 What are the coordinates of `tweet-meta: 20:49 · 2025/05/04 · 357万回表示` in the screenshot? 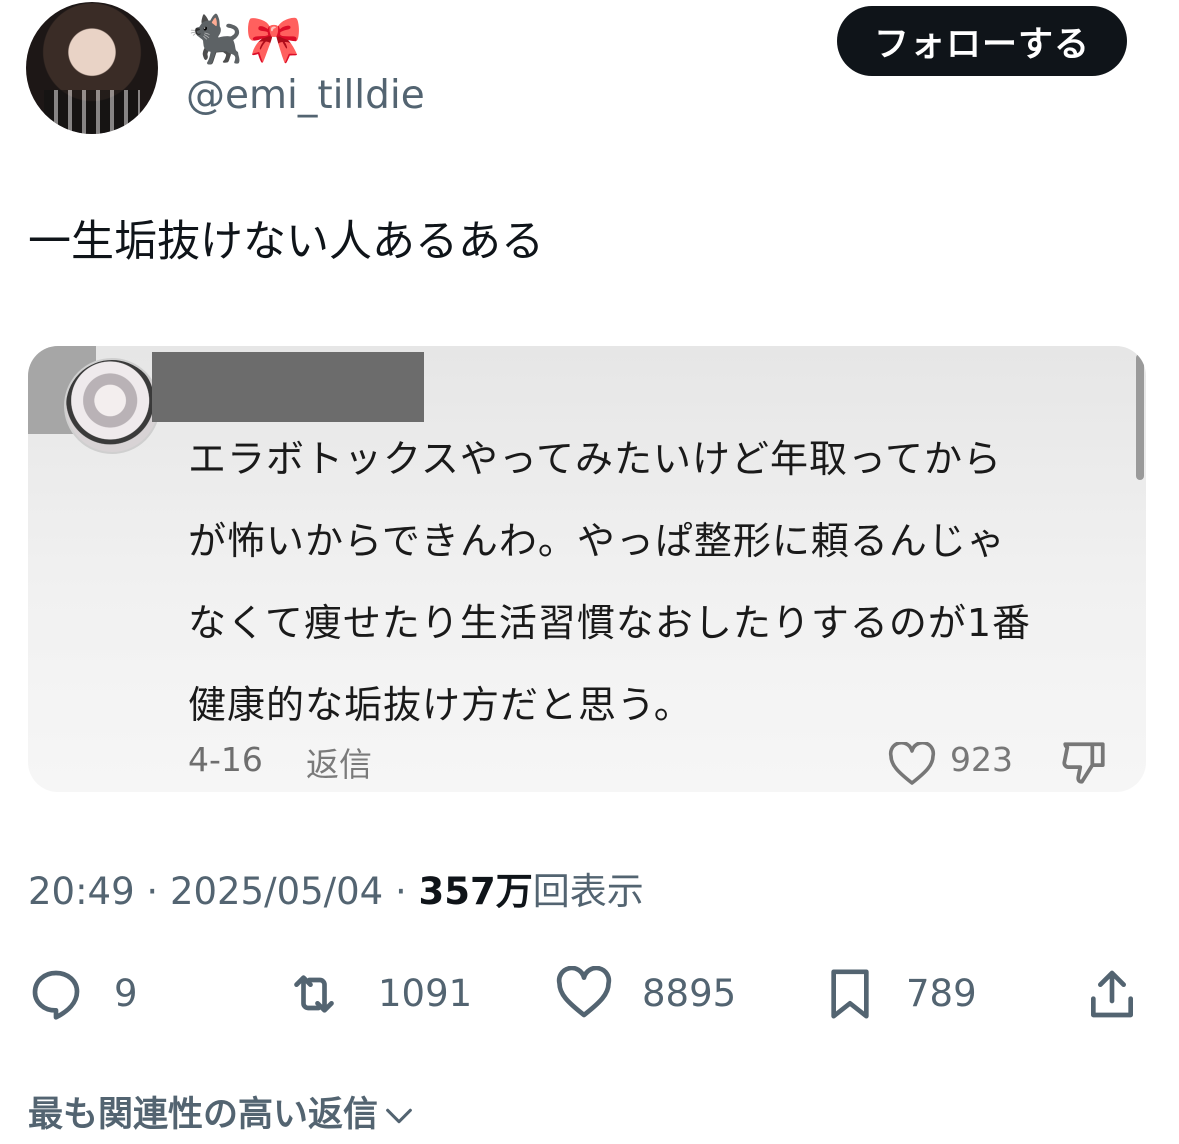 It's located at (336, 892).